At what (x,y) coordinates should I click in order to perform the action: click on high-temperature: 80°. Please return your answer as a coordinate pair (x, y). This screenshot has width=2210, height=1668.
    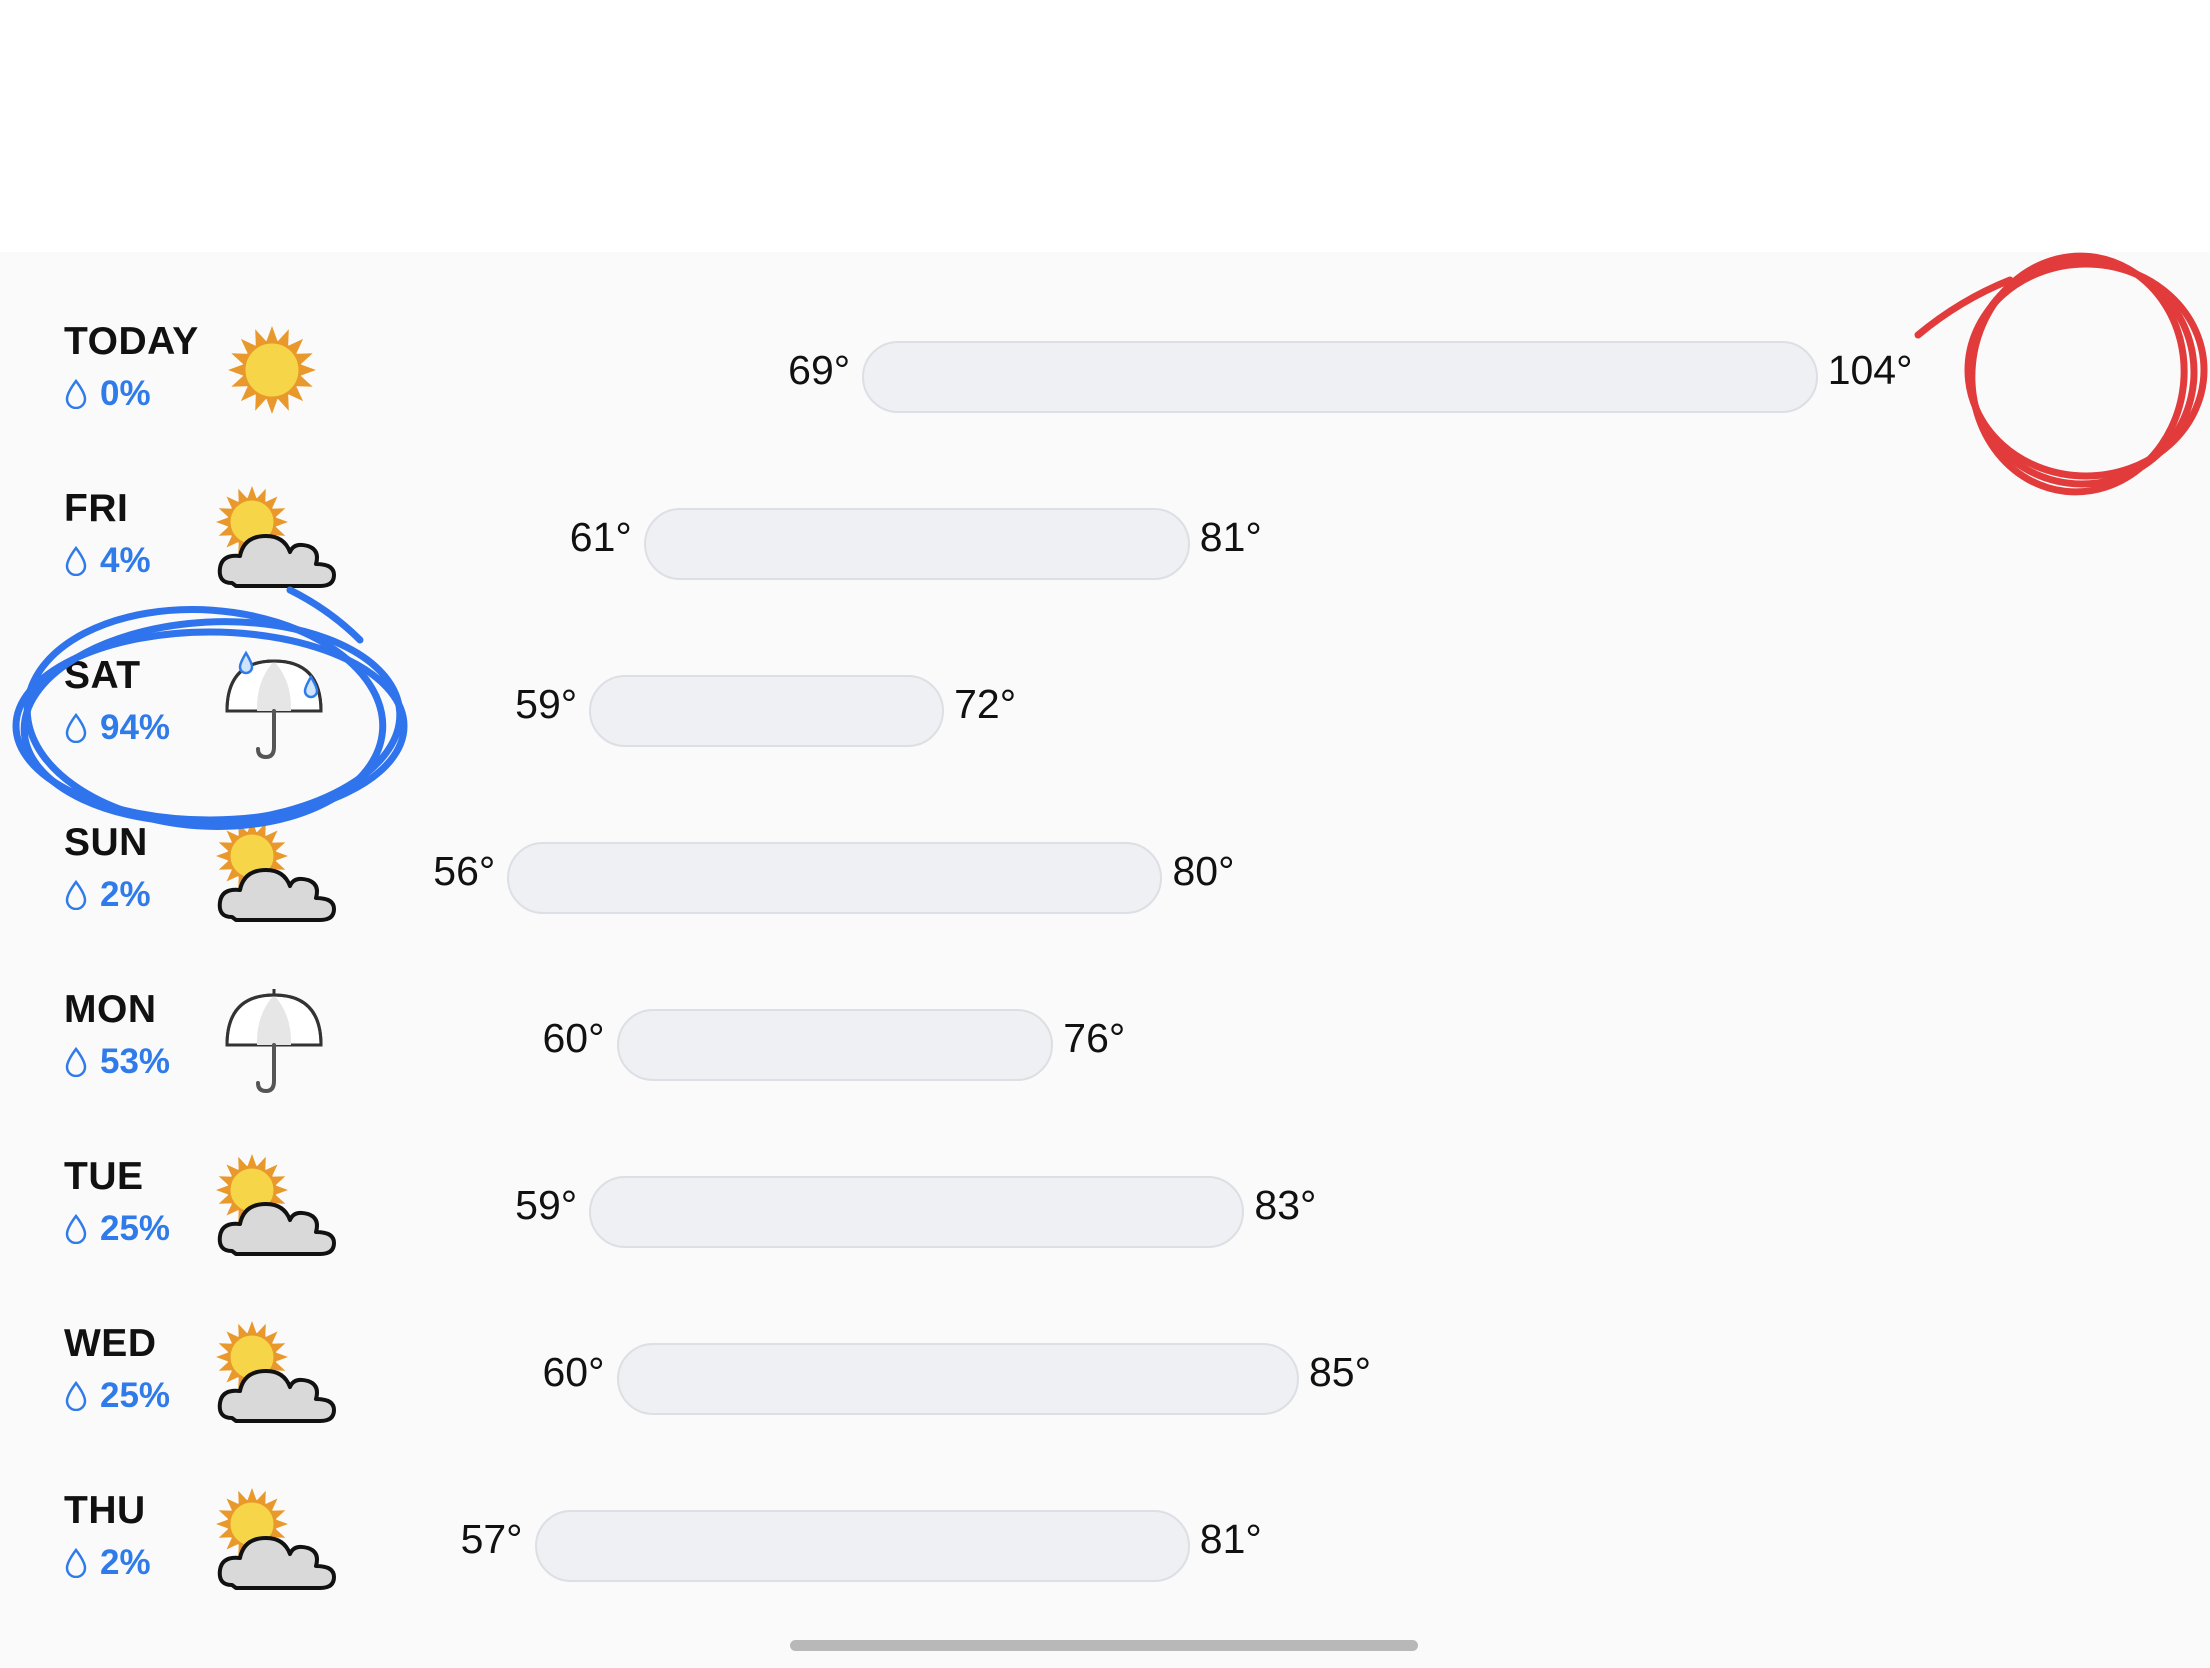
    Looking at the image, I should click on (1203, 871).